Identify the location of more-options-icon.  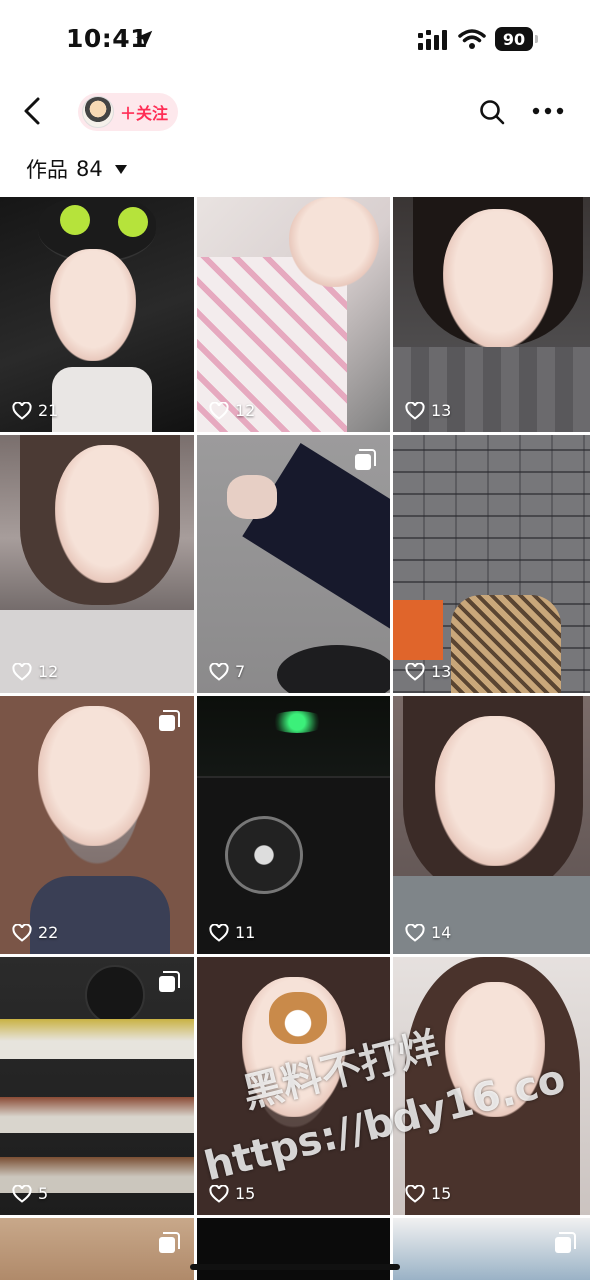
(548, 111).